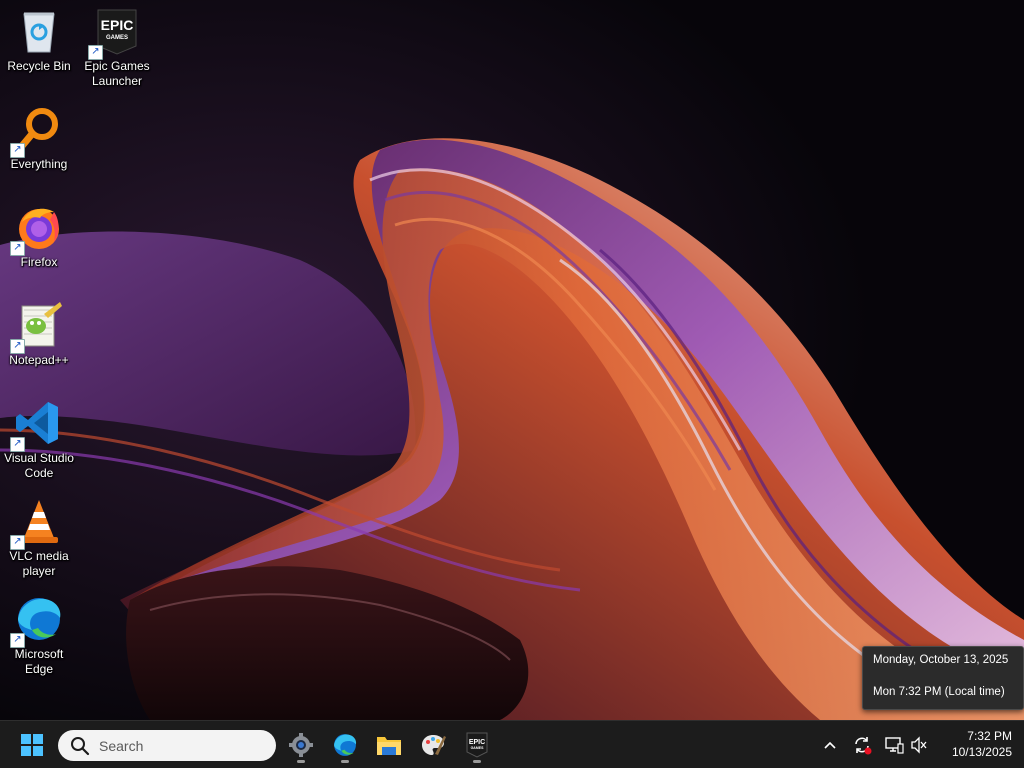 The image size is (1024, 768). What do you see at coordinates (80, 745) in the screenshot?
I see `search-icon` at bounding box center [80, 745].